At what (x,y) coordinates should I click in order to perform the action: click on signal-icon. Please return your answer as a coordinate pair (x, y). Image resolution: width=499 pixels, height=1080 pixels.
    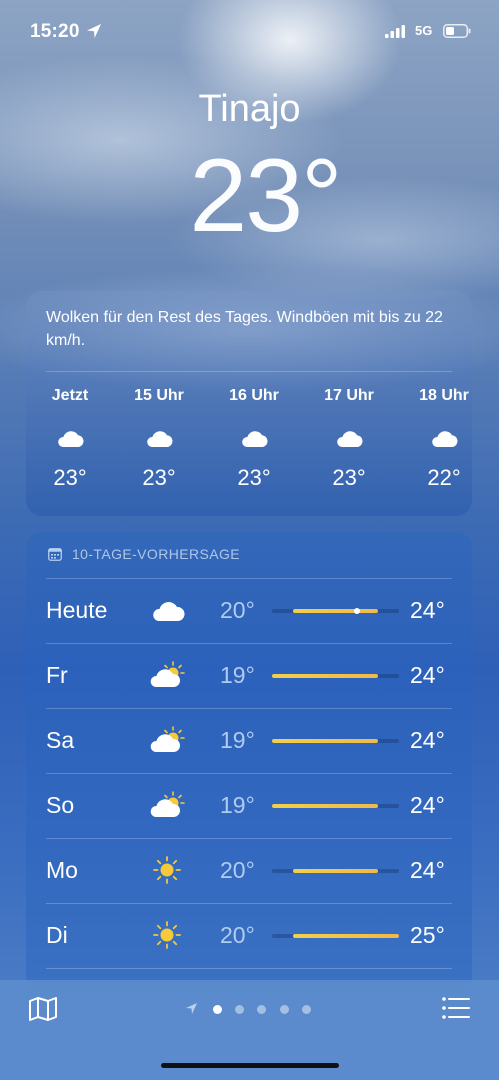
    Looking at the image, I should click on (395, 31).